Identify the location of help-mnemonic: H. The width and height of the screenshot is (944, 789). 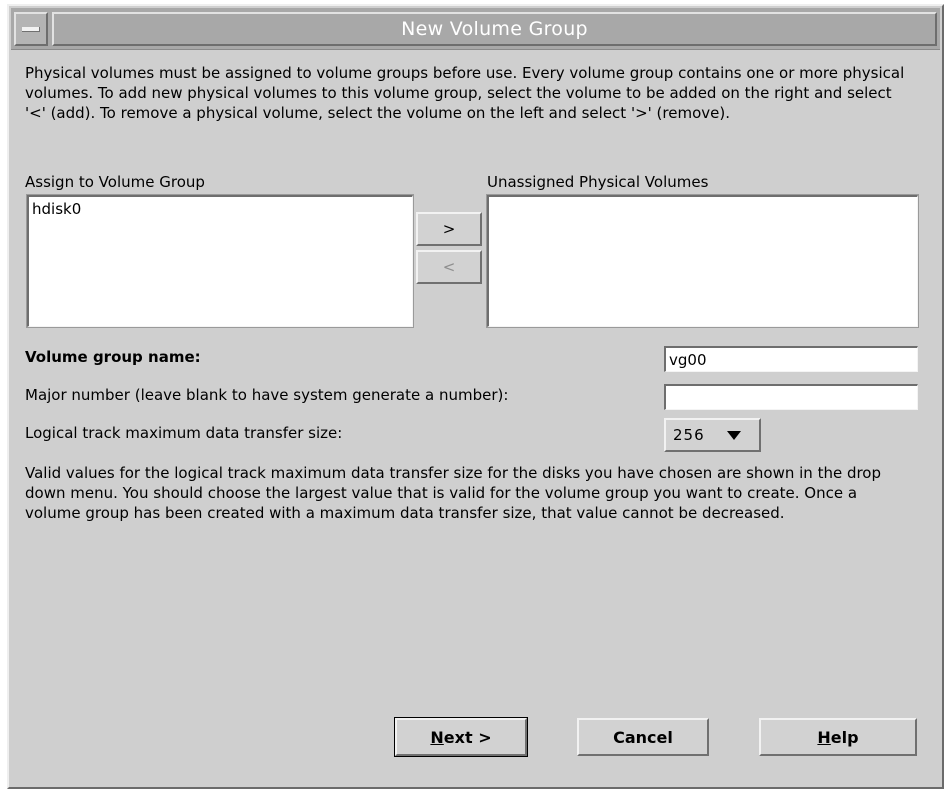
(824, 737).